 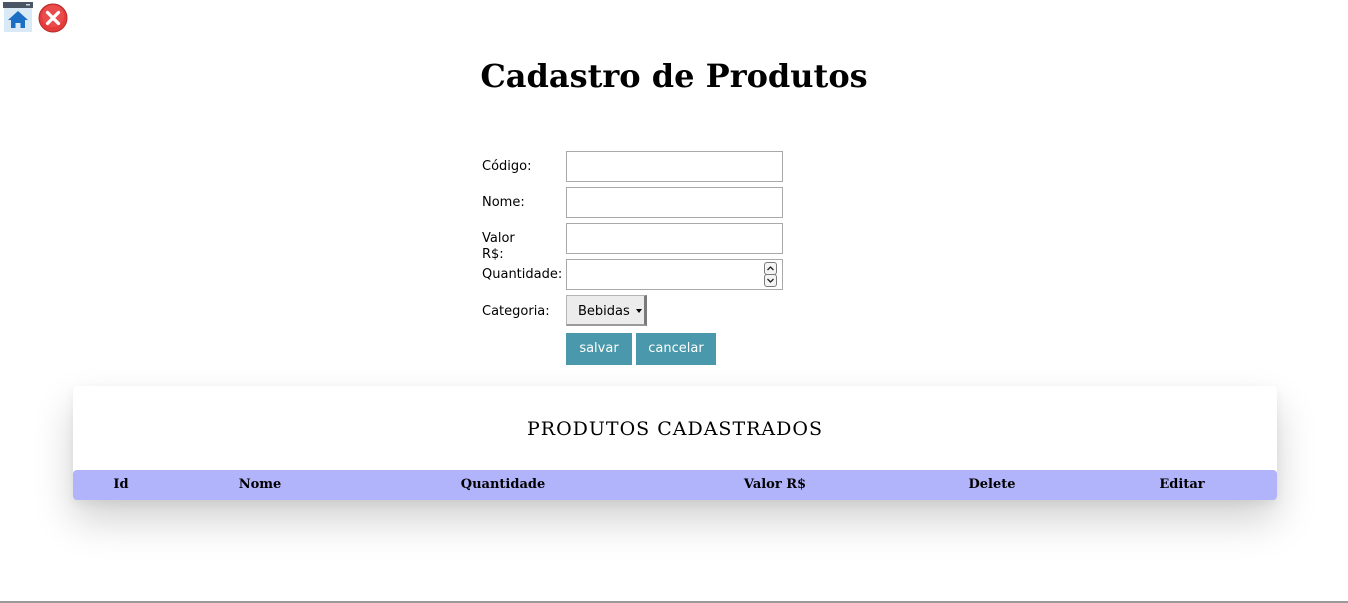 I want to click on quantidade-stepper, so click(x=770, y=274).